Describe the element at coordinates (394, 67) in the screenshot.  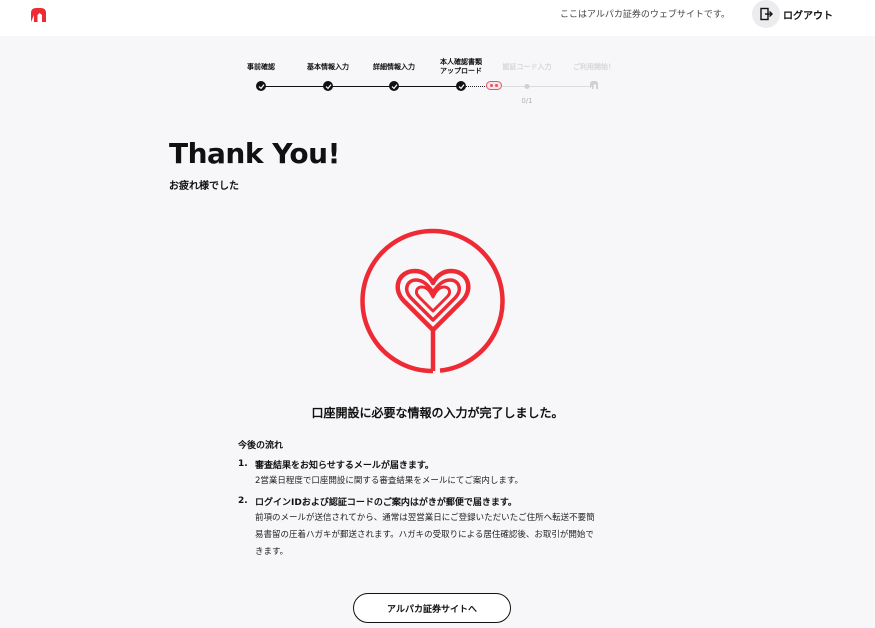
I see `step-label-3: 詳細情報入力` at that location.